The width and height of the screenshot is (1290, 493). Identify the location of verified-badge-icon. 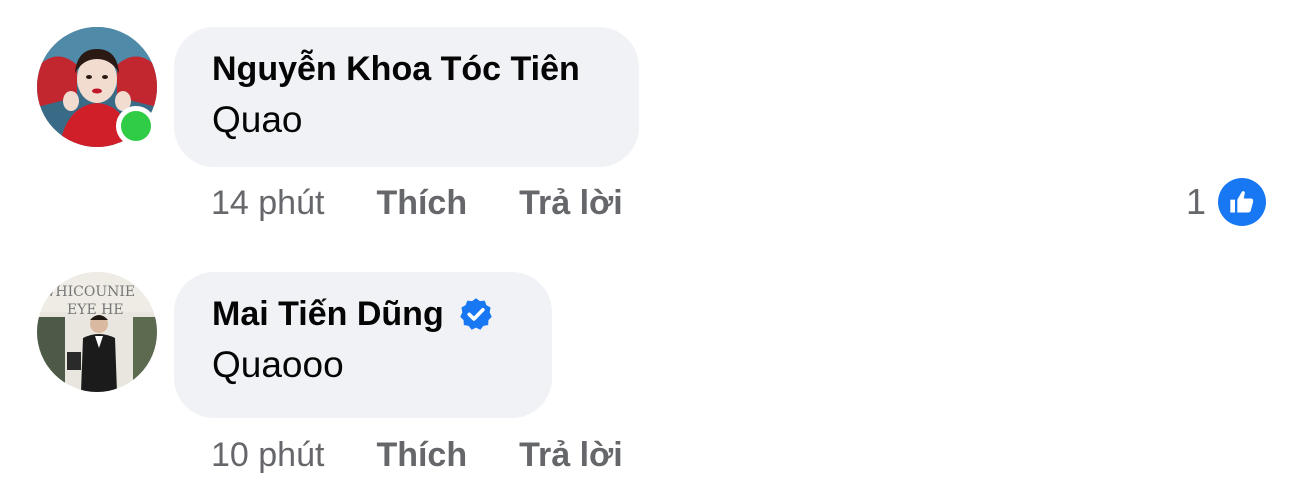
(475, 314).